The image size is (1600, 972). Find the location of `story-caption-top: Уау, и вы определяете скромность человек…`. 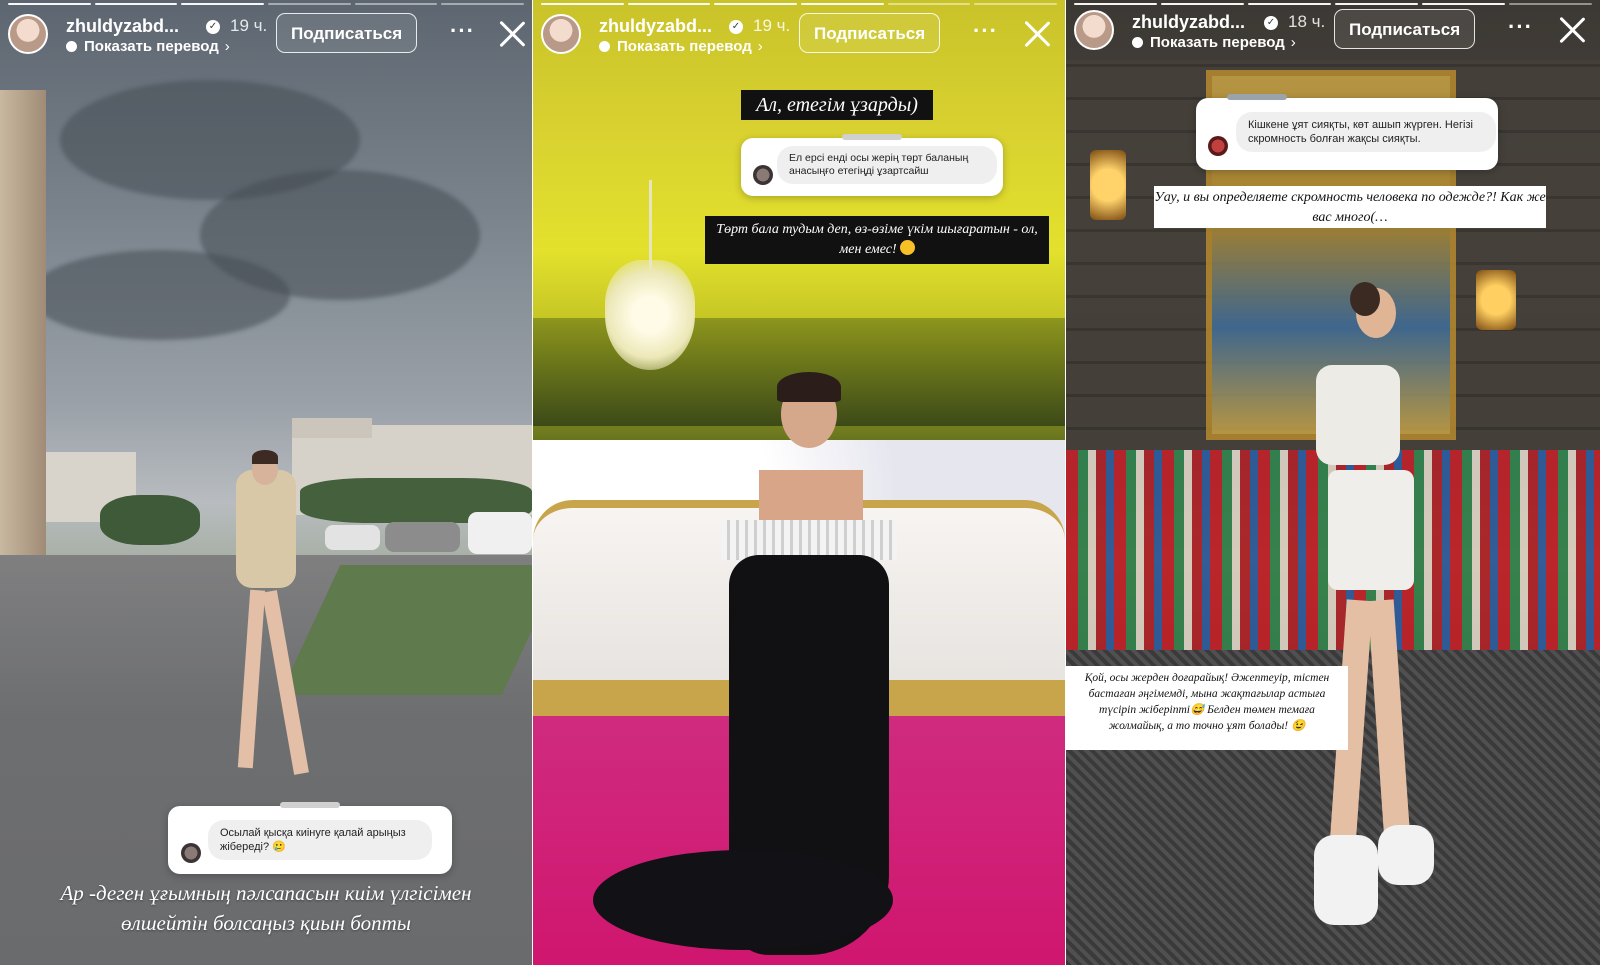

story-caption-top: Уау, и вы определяете скромность человек… is located at coordinates (1350, 207).